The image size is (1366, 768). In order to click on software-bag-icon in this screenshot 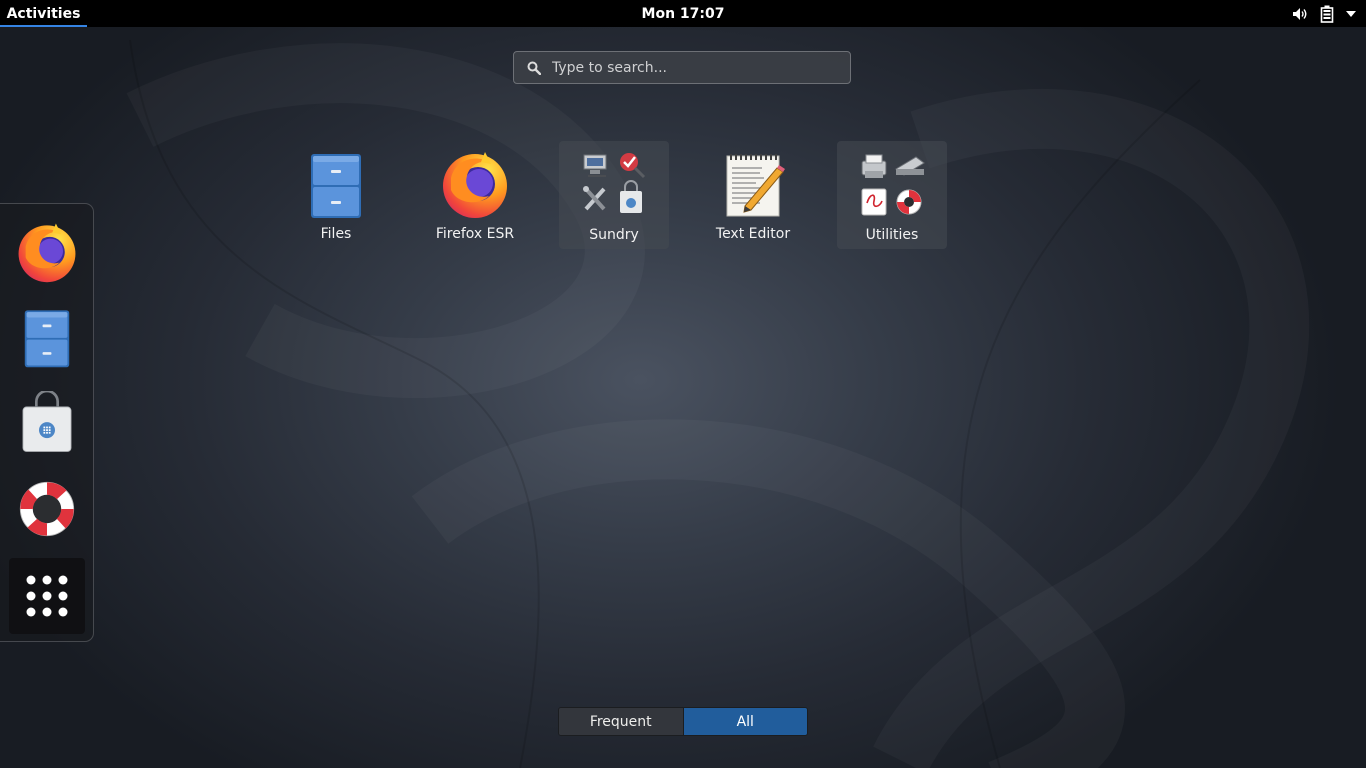, I will do `click(47, 421)`.